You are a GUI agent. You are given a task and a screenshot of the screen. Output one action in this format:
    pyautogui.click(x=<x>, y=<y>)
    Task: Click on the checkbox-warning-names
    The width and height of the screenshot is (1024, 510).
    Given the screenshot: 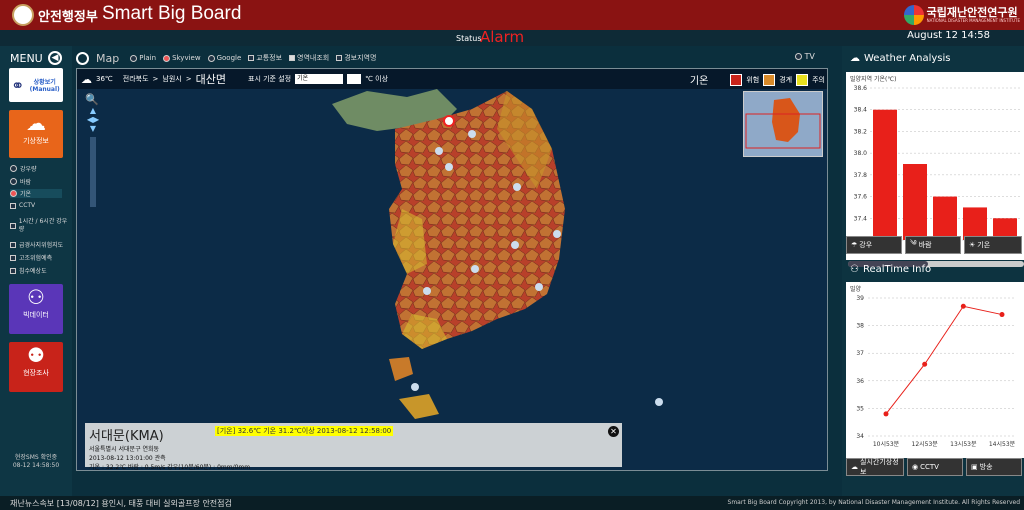 What is the action you would take?
    pyautogui.click(x=339, y=58)
    